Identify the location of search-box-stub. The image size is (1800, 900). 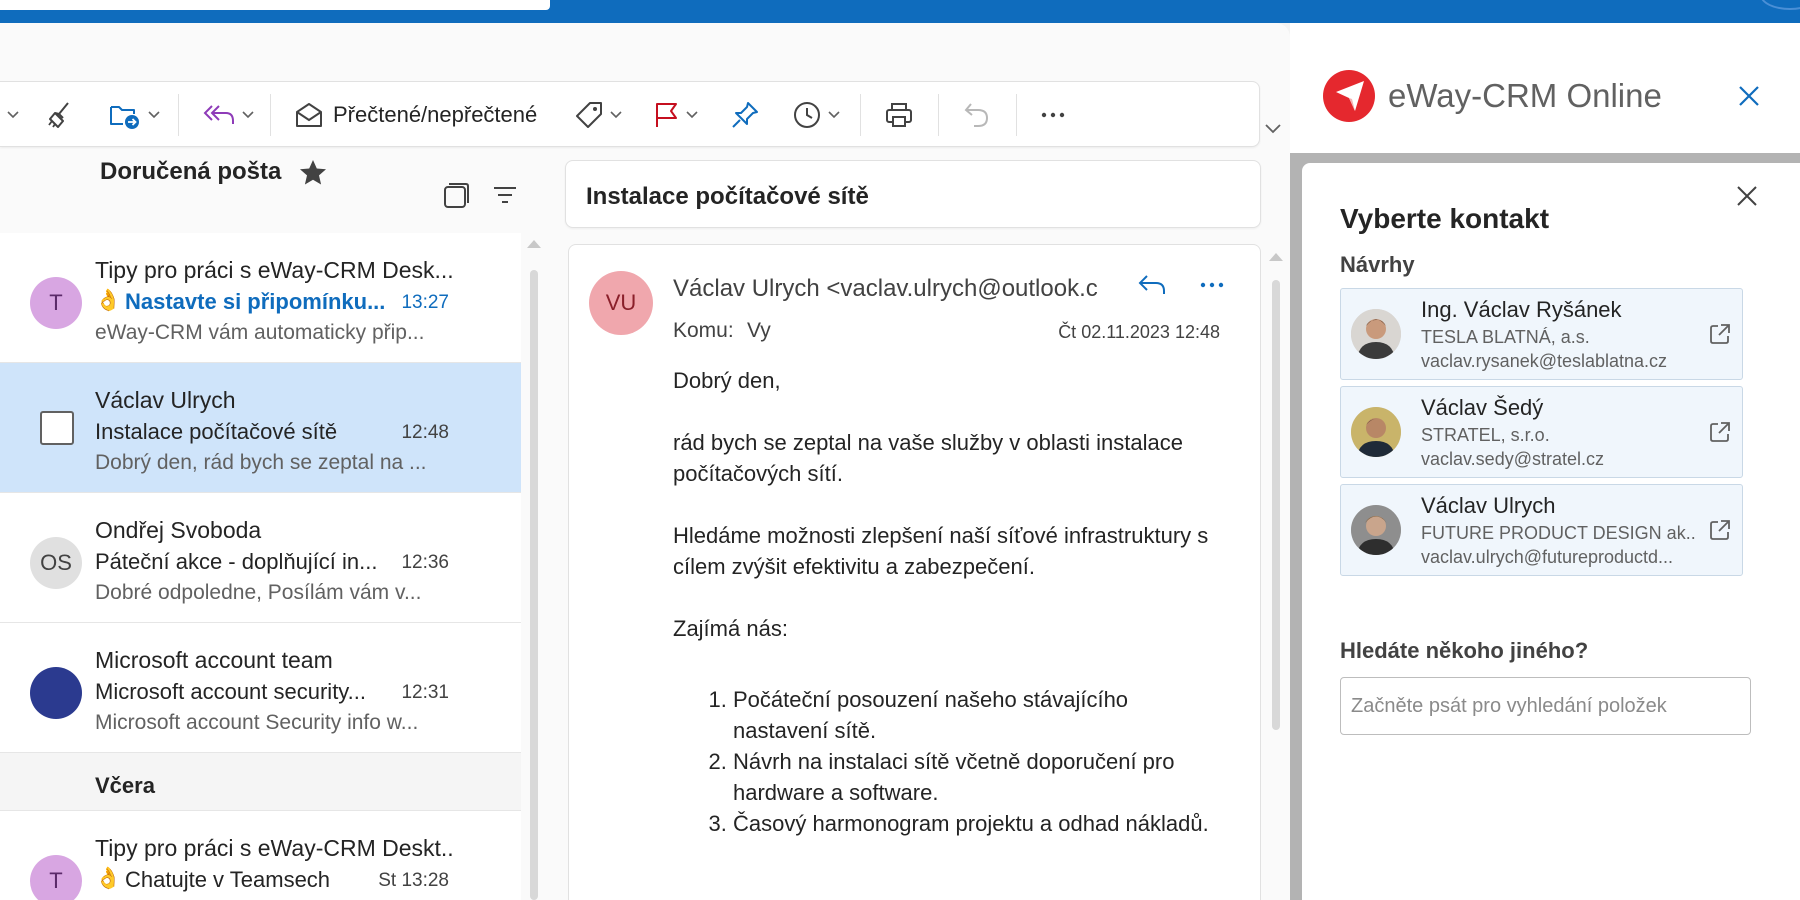
(275, 5).